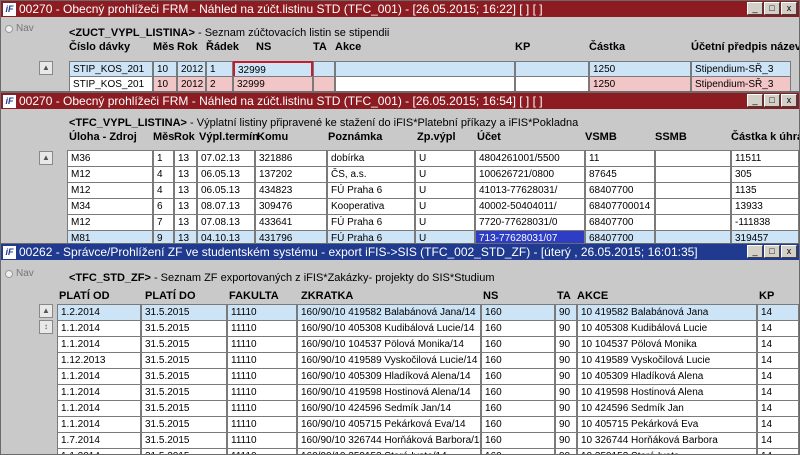  What do you see at coordinates (620, 174) in the screenshot?
I see `table-cell: 87645` at bounding box center [620, 174].